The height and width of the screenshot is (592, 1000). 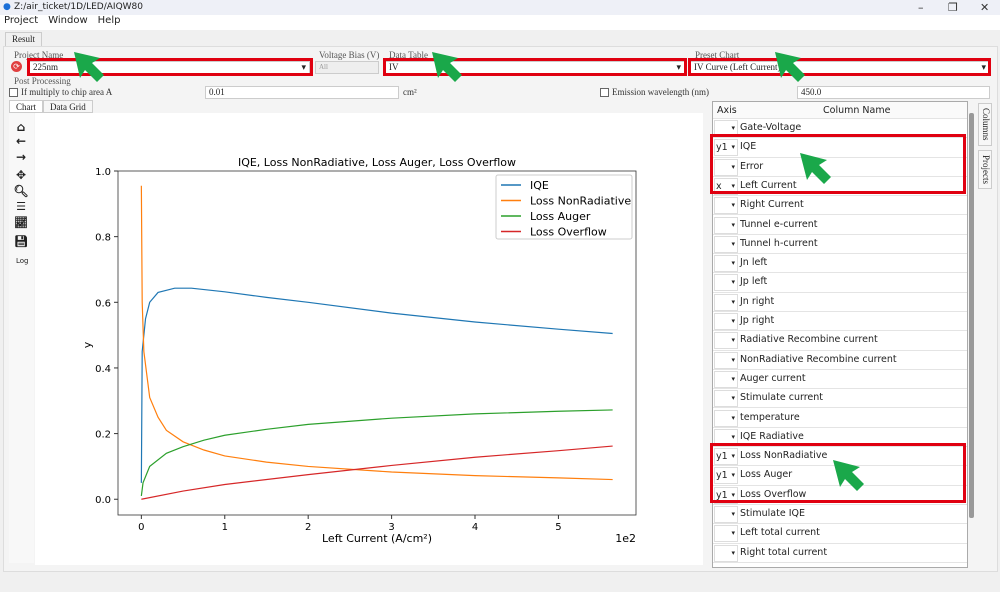 What do you see at coordinates (377, 538) in the screenshot?
I see `x-axis-label: Left Current (A/cm²)` at bounding box center [377, 538].